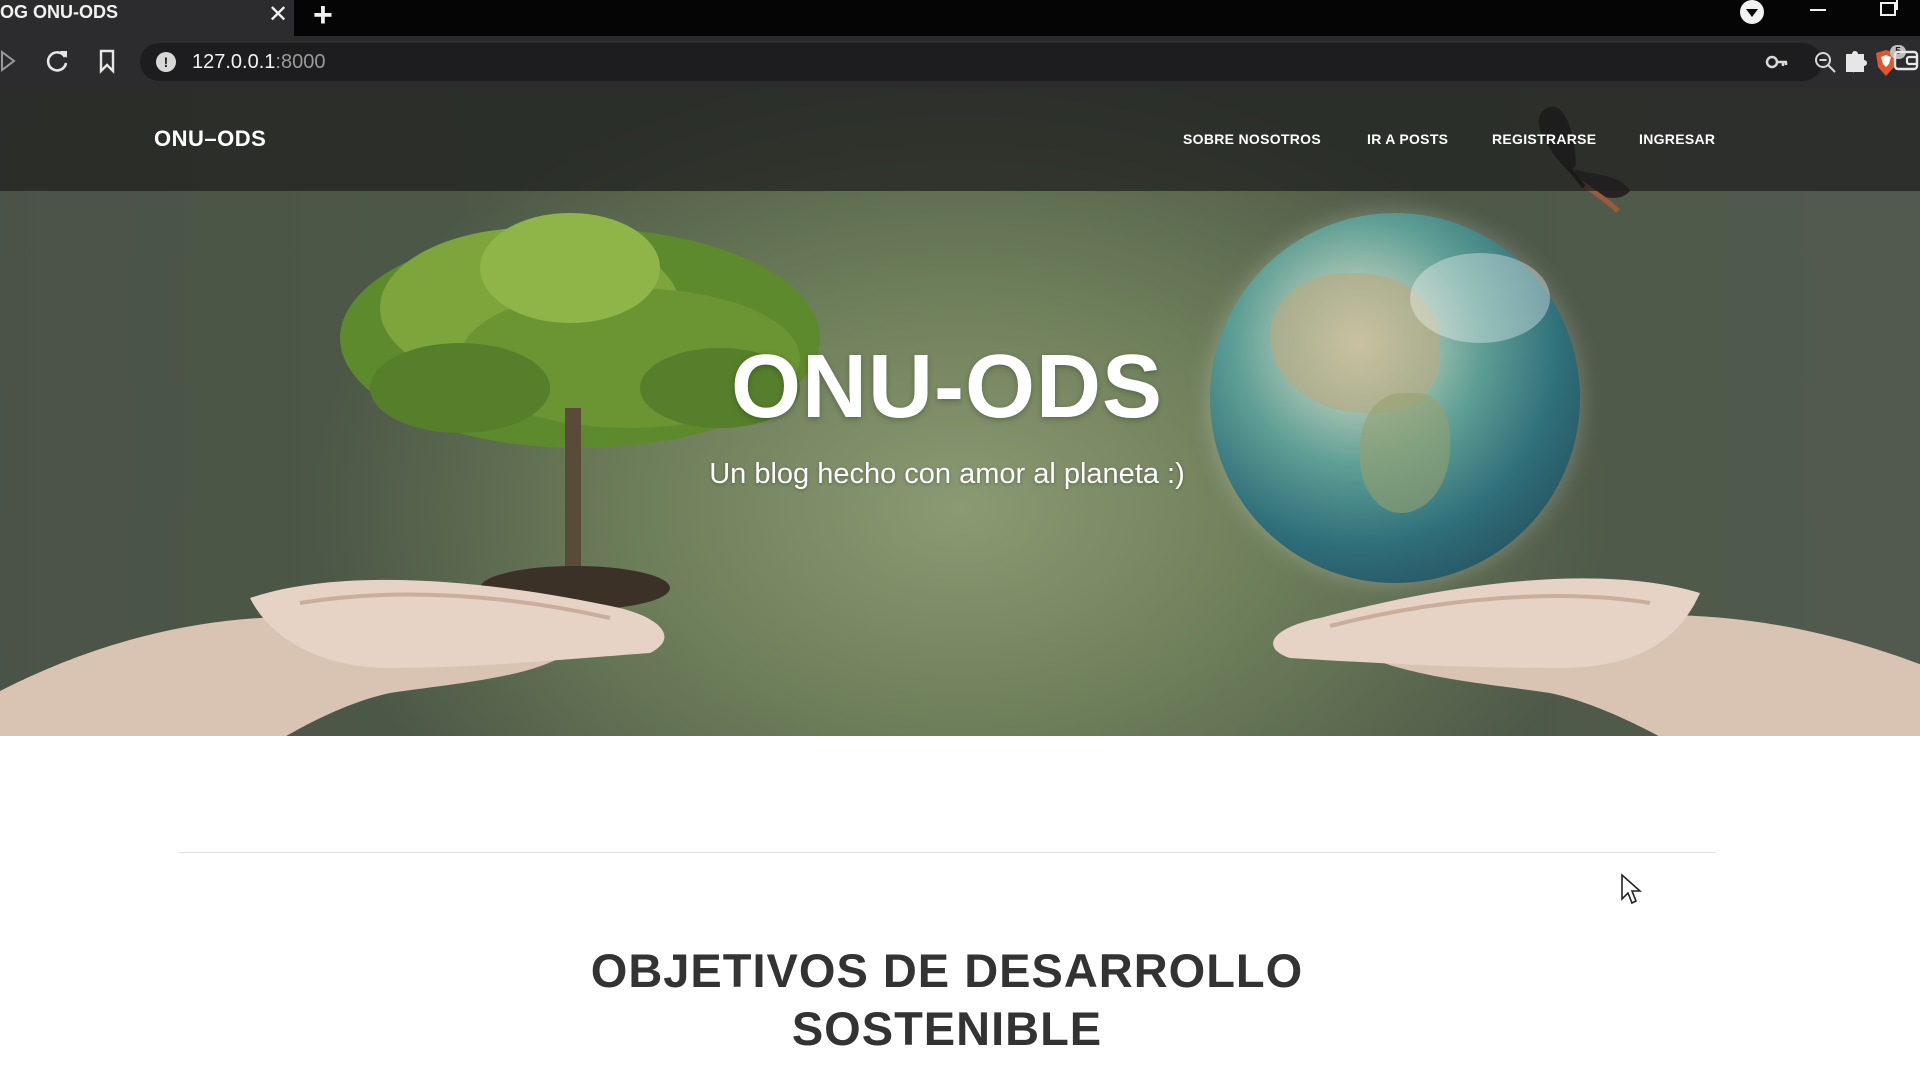 Image resolution: width=1920 pixels, height=1080 pixels. Describe the element at coordinates (166, 62) in the screenshot. I see `info-icon: !` at that location.